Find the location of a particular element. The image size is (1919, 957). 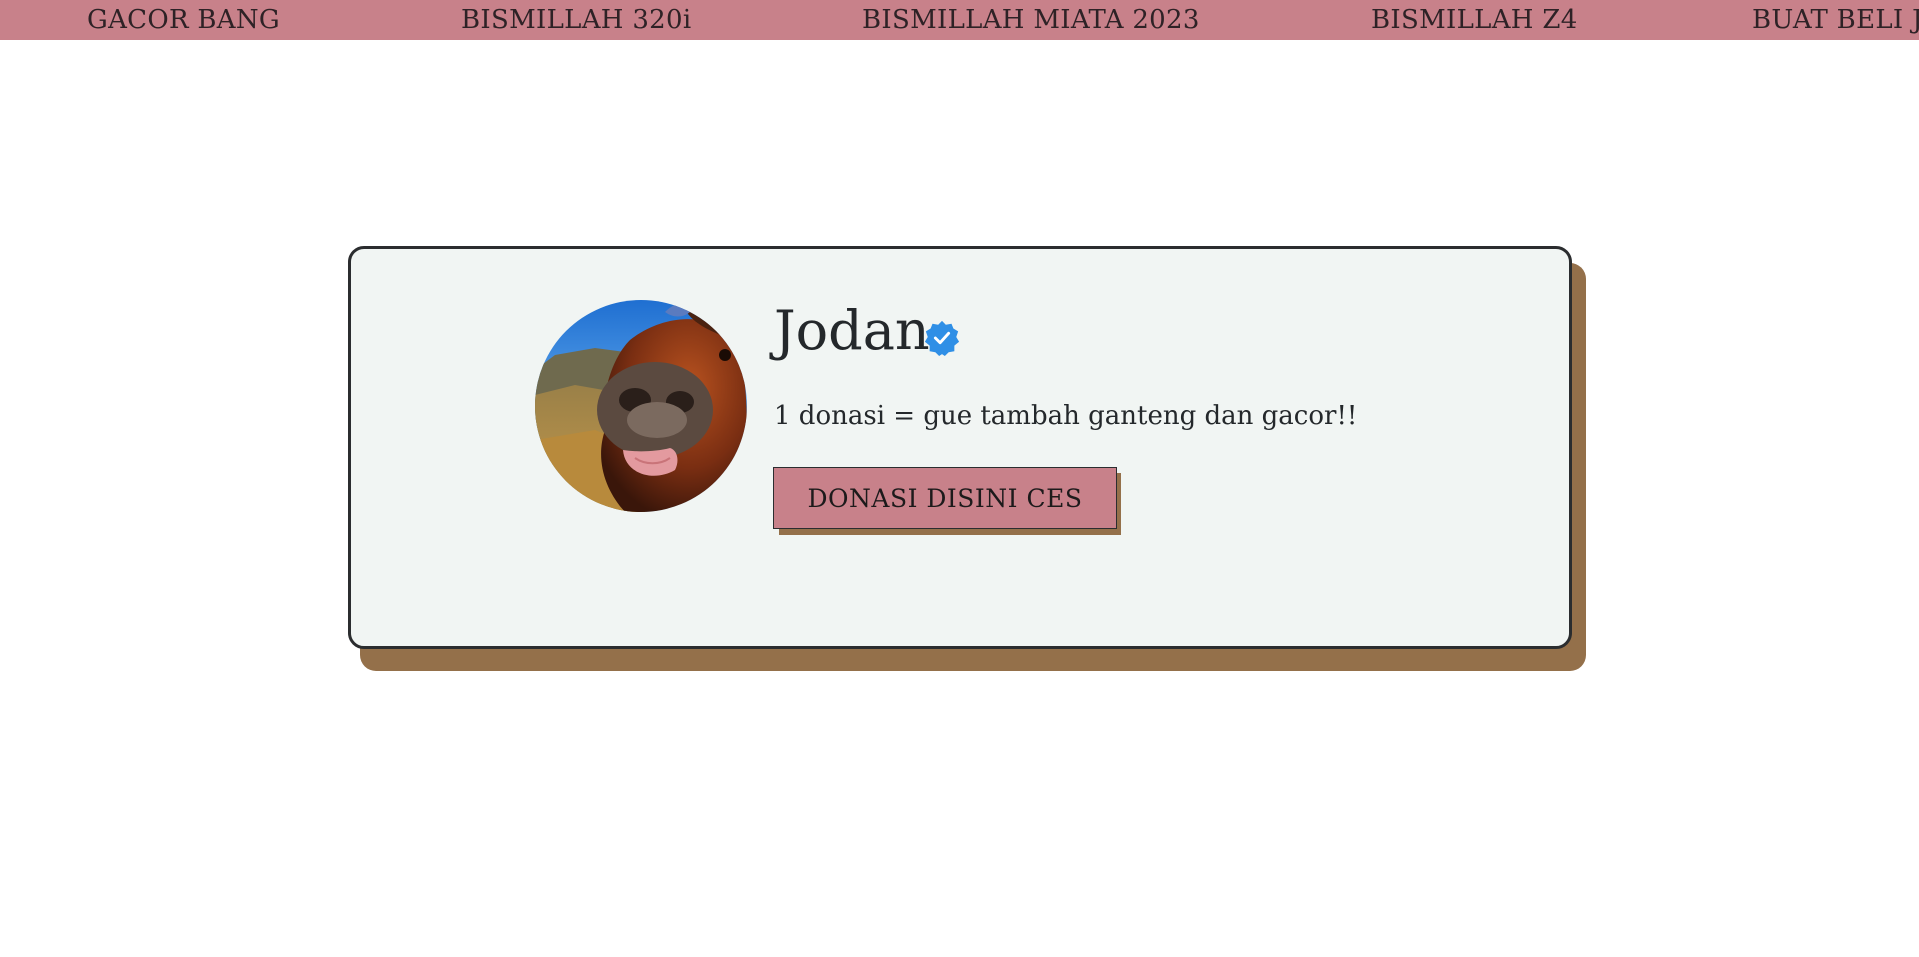

marquee-item: GACOR BANG is located at coordinates (183, 20).